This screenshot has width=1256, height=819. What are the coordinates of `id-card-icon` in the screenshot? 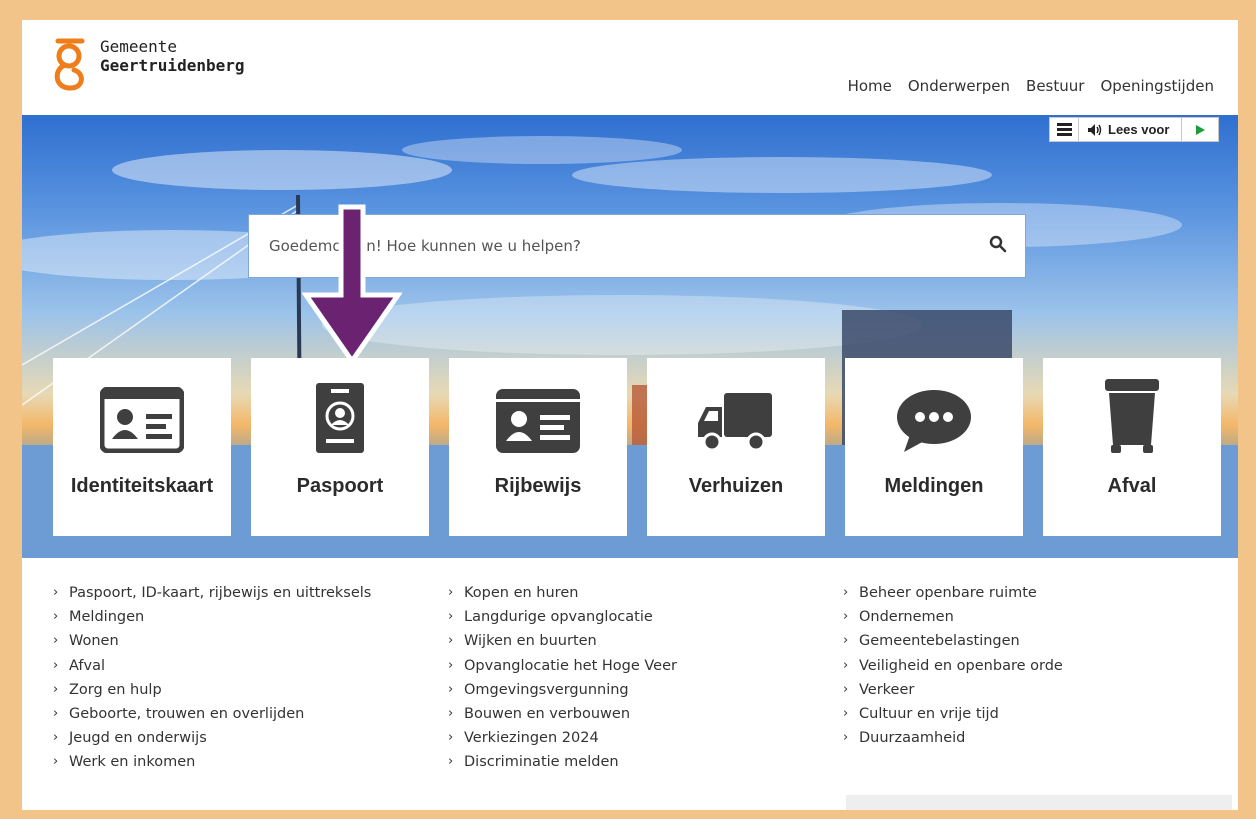 It's located at (142, 420).